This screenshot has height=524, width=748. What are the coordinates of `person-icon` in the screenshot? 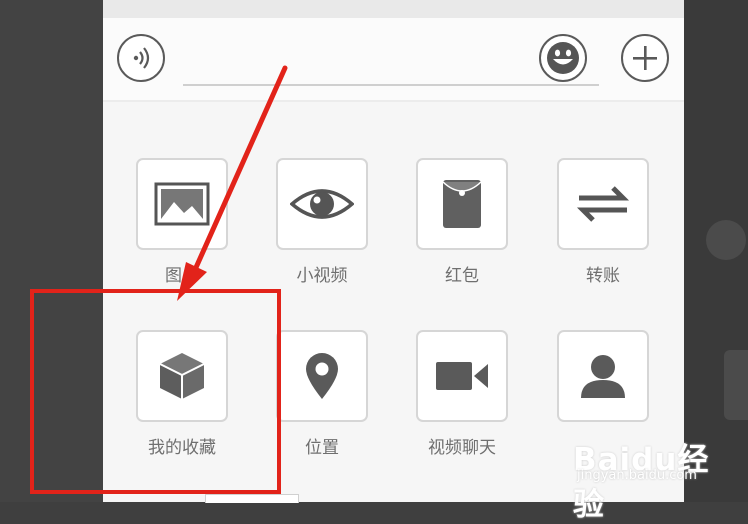 It's located at (603, 376).